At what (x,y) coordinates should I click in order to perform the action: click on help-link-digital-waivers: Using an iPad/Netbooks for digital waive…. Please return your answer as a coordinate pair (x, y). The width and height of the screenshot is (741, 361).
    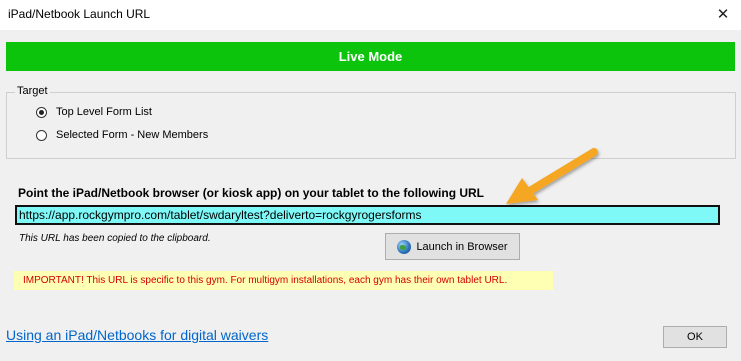
    Looking at the image, I should click on (137, 335).